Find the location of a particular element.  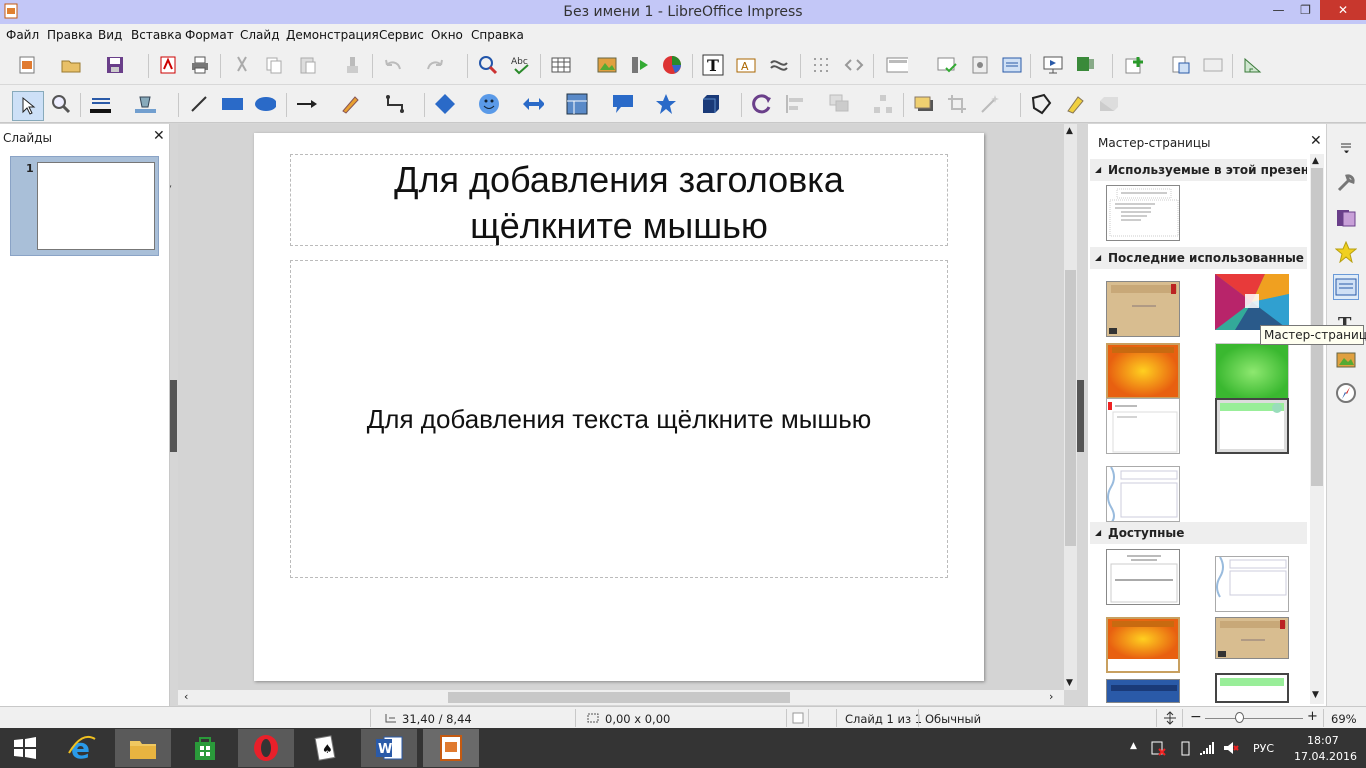

menu-format: Формат is located at coordinates (209, 35).